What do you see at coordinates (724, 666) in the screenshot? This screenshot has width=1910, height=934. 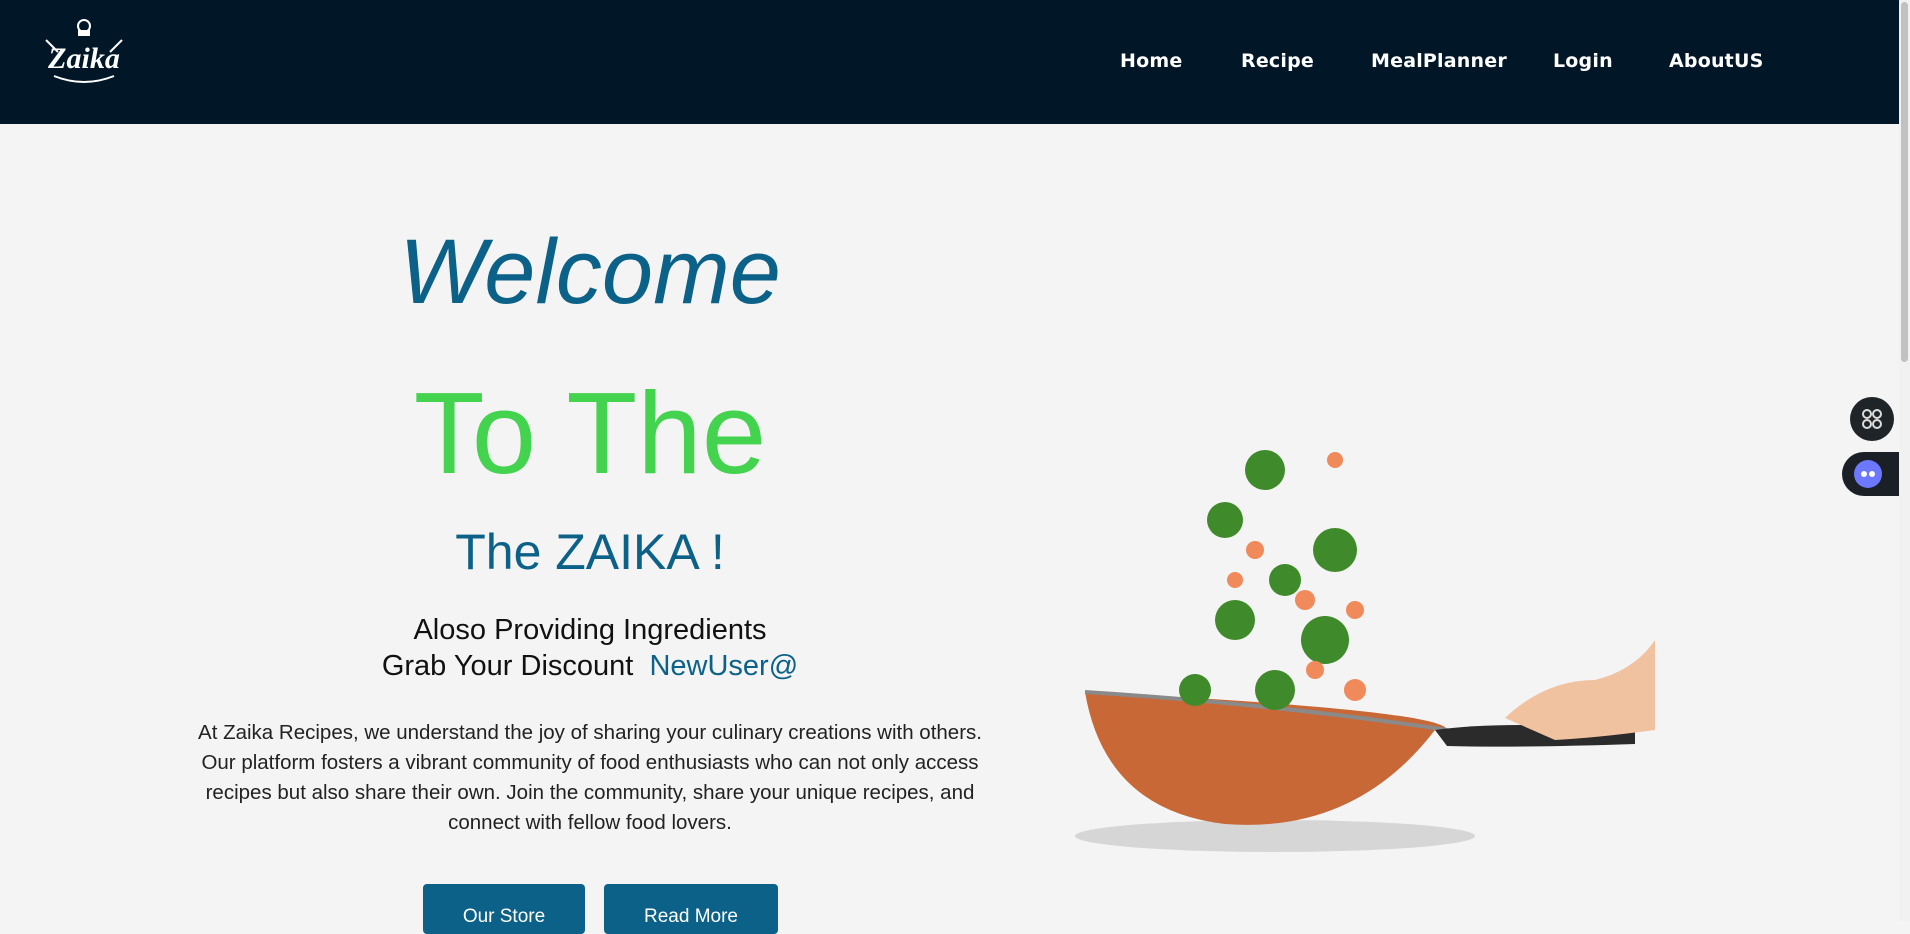 I see `coupon-code: NewUser@` at bounding box center [724, 666].